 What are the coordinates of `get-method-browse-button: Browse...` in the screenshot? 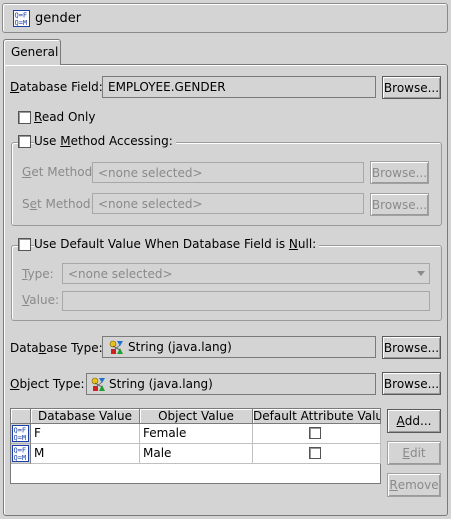 It's located at (399, 172).